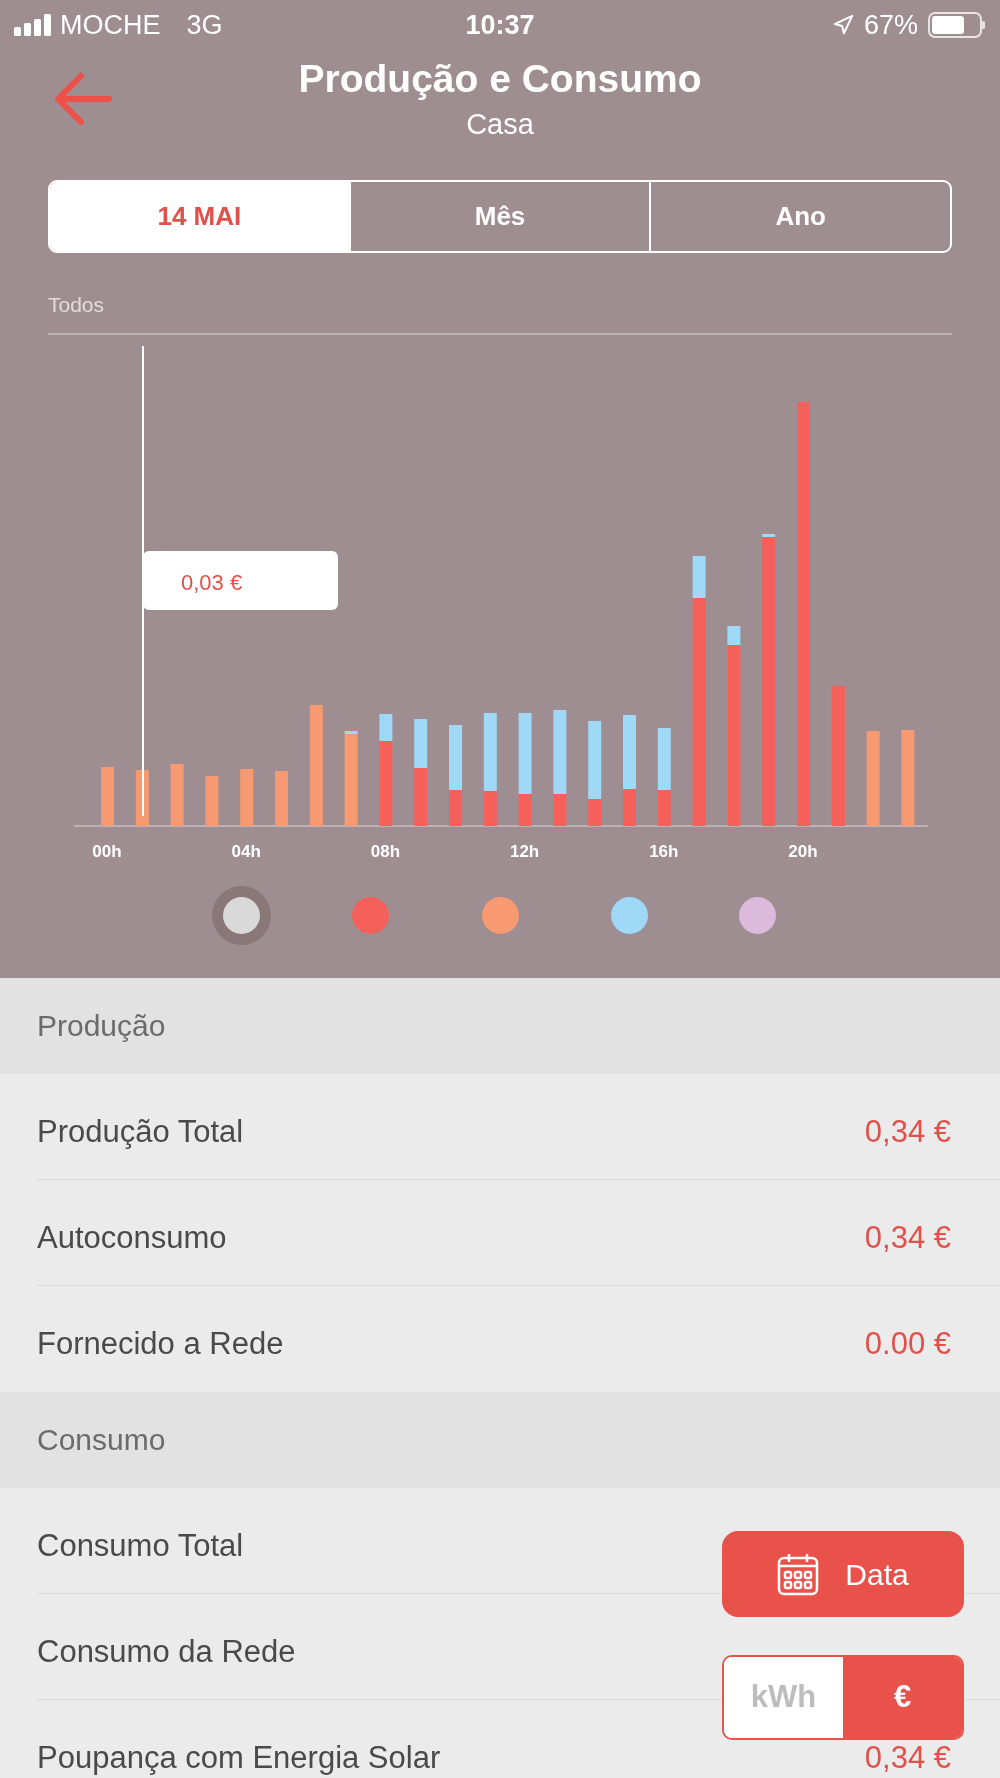 The width and height of the screenshot is (1000, 1778). Describe the element at coordinates (246, 851) in the screenshot. I see `axis-label: 04h` at that location.